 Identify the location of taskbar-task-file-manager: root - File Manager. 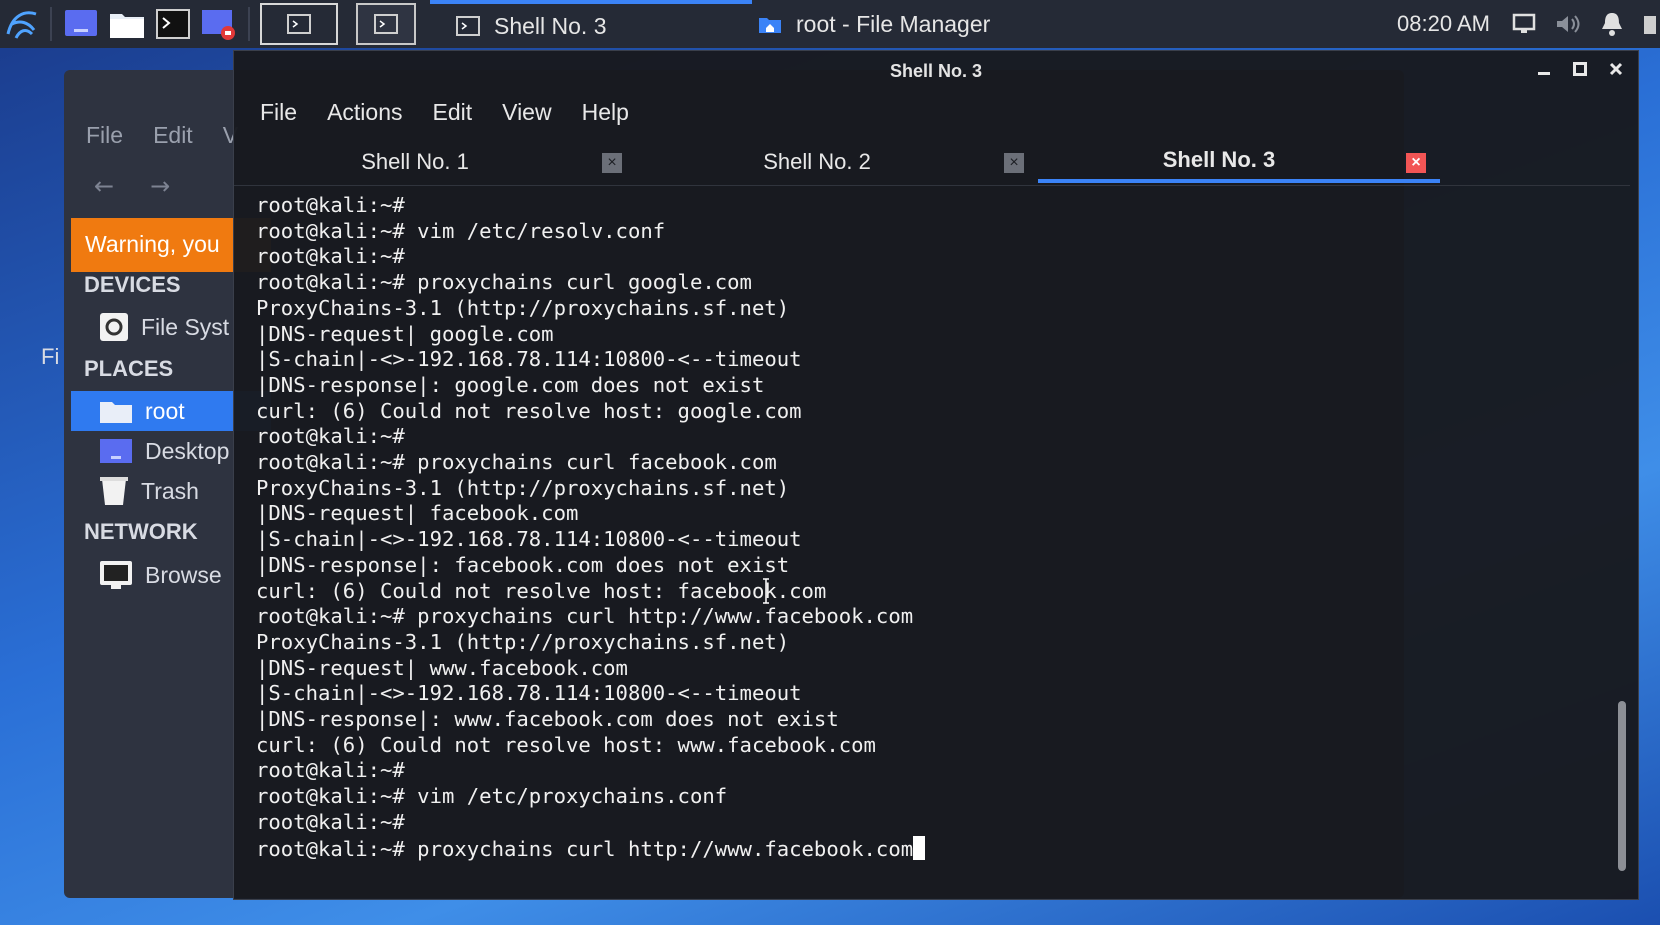
(876, 24).